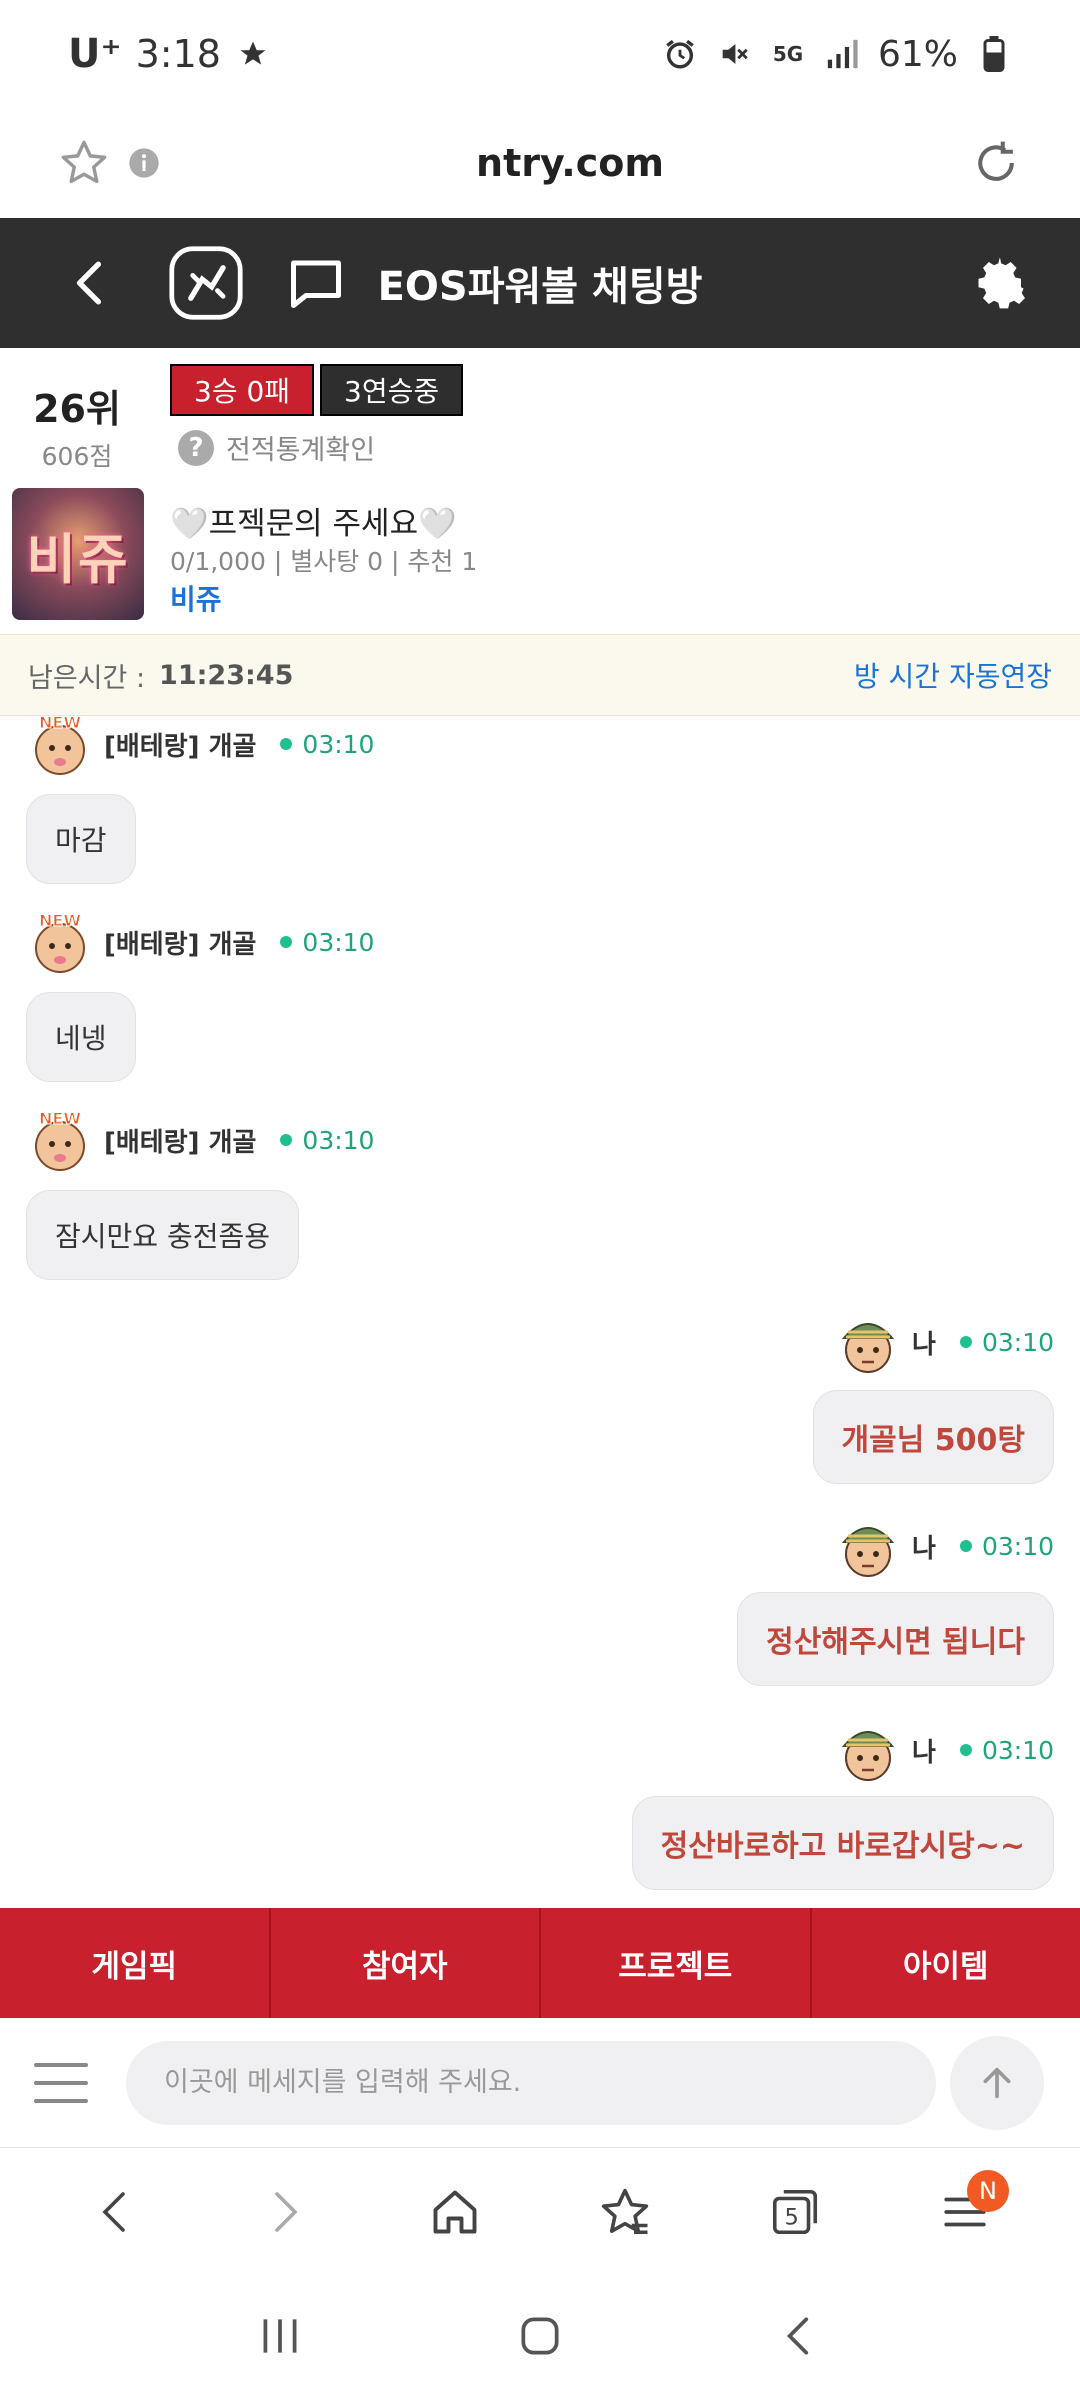 This screenshot has height=2400, width=1080. What do you see at coordinates (253, 54) in the screenshot?
I see `star-notification-icon` at bounding box center [253, 54].